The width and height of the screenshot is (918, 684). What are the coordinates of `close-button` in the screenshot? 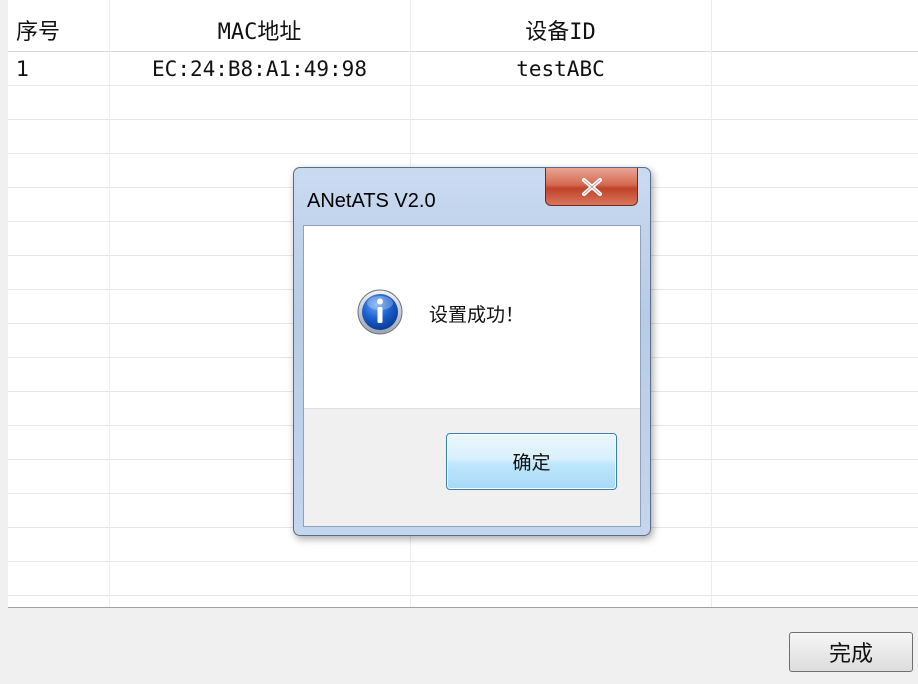 It's located at (591, 187).